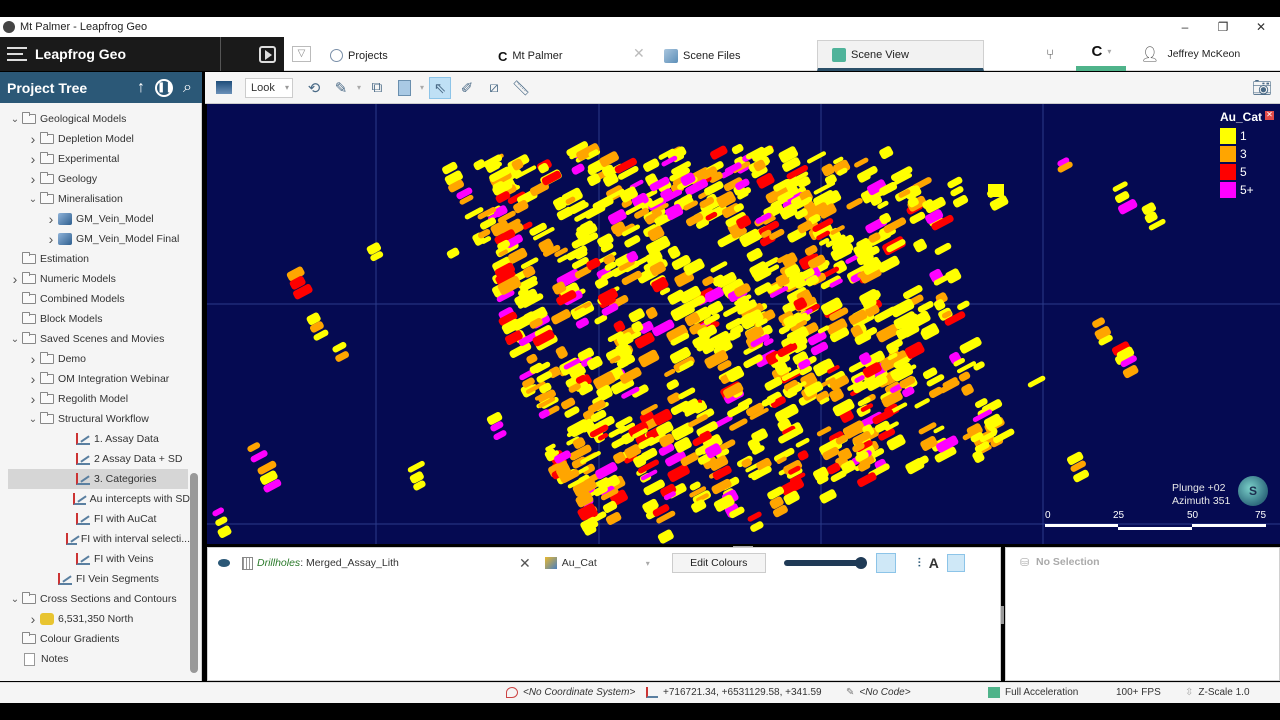 This screenshot has width=1280, height=720. Describe the element at coordinates (900, 55) in the screenshot. I see `tab-scene-view: Scene View` at that location.